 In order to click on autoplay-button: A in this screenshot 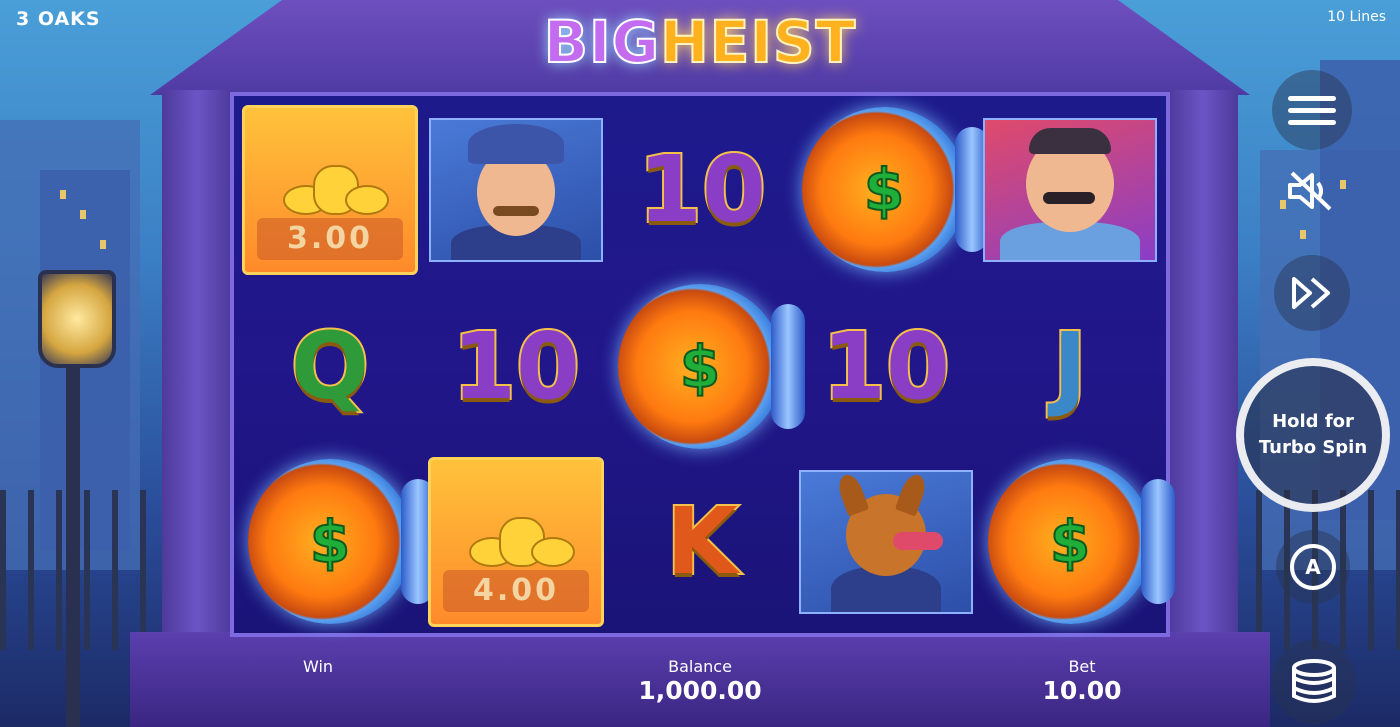, I will do `click(1313, 567)`.